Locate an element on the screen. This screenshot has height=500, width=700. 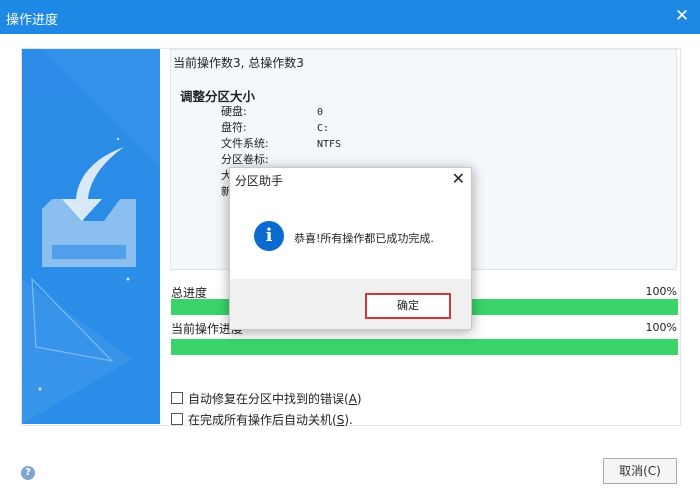
current-progress-fill is located at coordinates (424, 347).